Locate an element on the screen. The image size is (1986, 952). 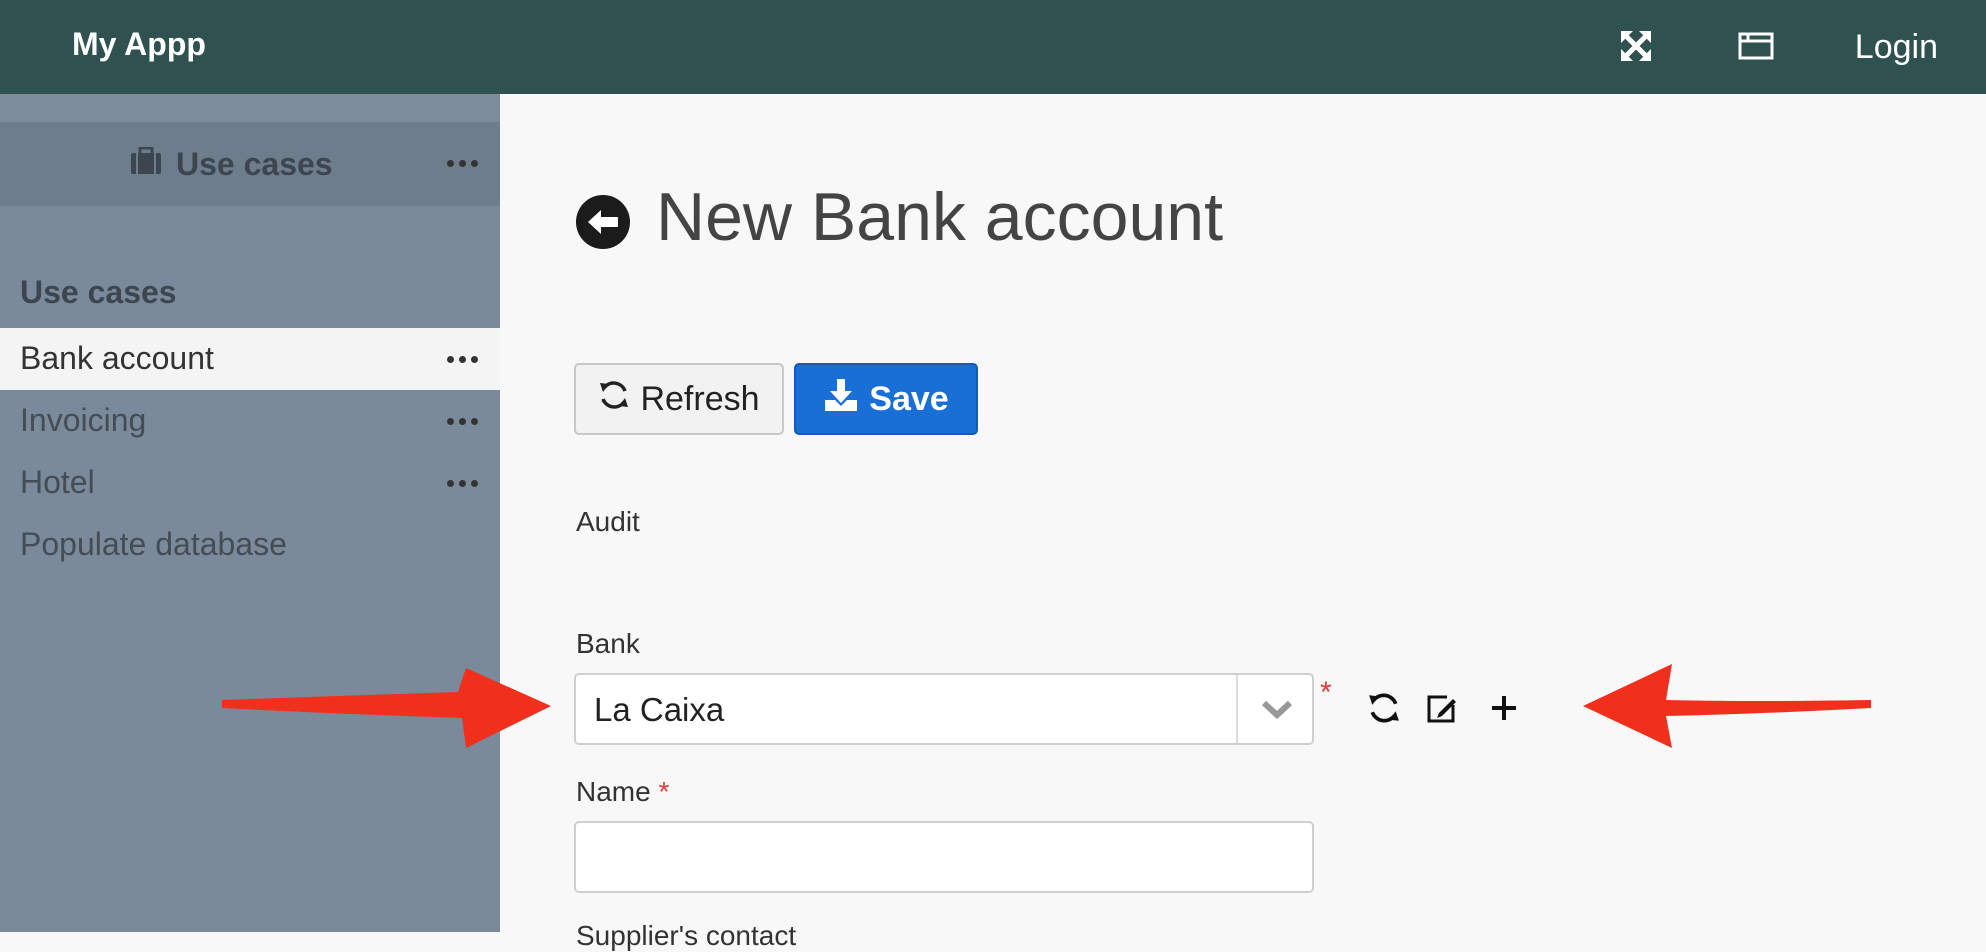
sidebar-item-invoicing: Invoicing is located at coordinates (250, 421).